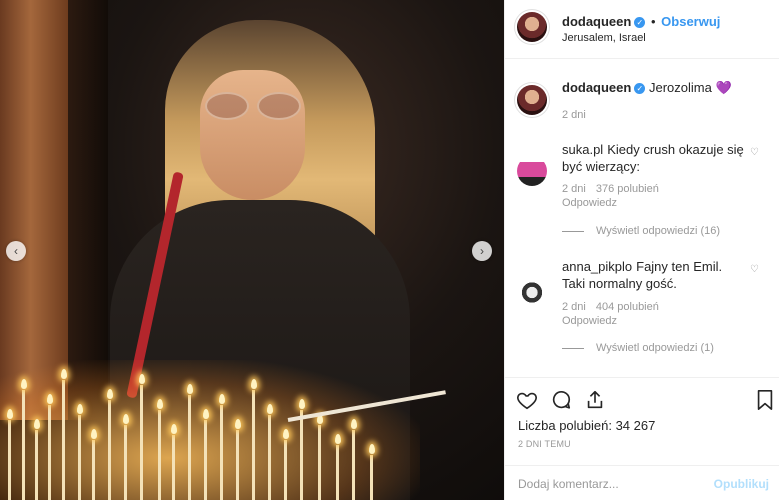 The height and width of the screenshot is (501, 779). What do you see at coordinates (610, 196) in the screenshot?
I see `comment-meta: 2 dni 376 polubień Odpowiedz` at bounding box center [610, 196].